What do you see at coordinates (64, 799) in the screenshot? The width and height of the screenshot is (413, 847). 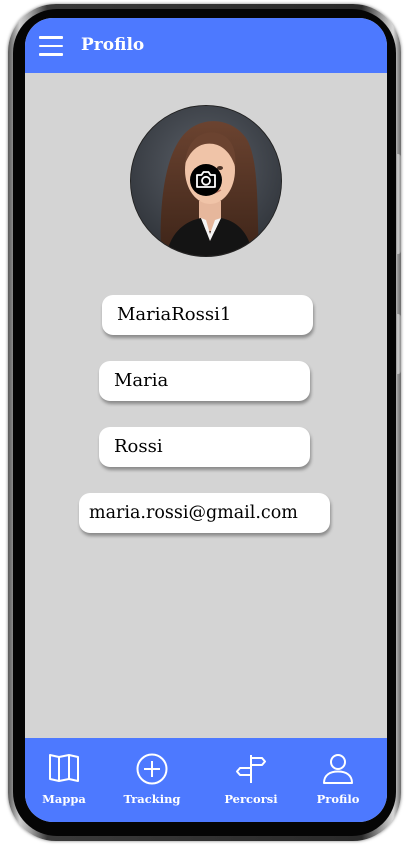 I see `nav-label-mappa: Mappa` at bounding box center [64, 799].